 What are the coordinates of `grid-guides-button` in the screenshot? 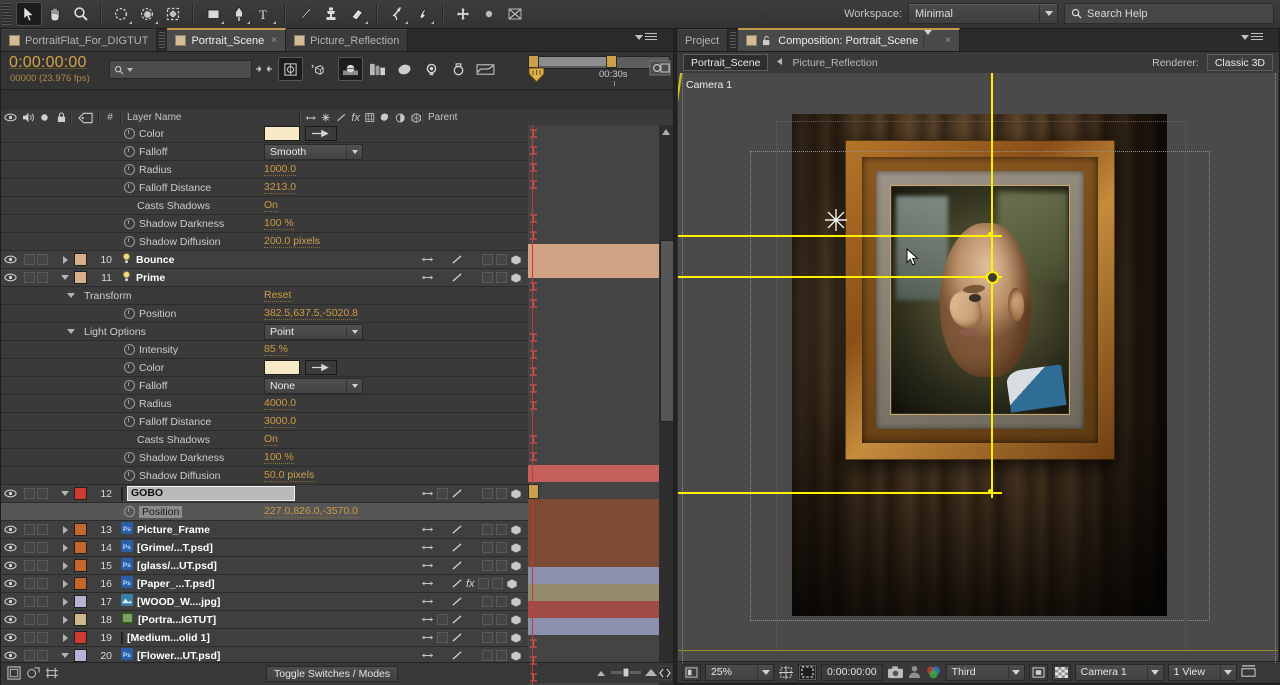 It's located at (786, 672).